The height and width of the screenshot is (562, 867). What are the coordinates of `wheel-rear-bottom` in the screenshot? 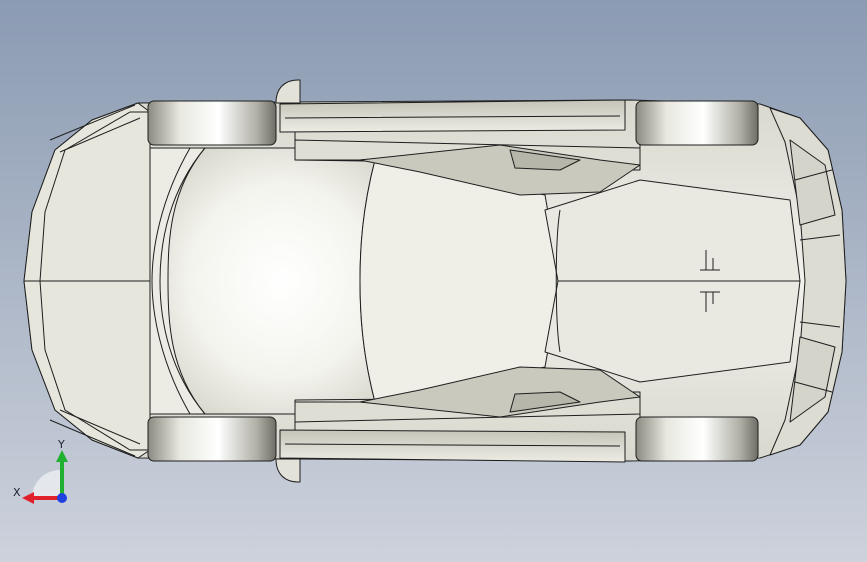 It's located at (697, 439).